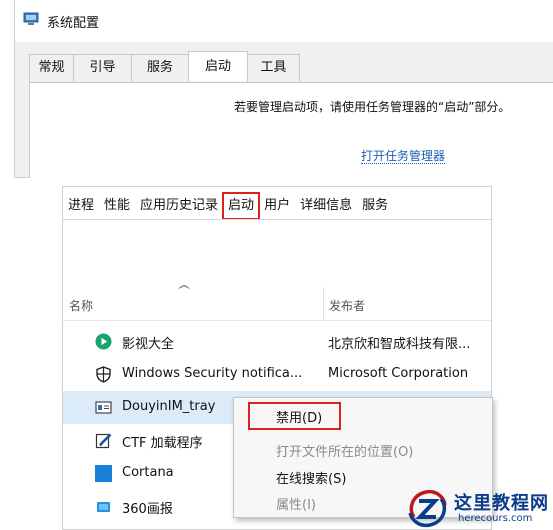 This screenshot has height=530, width=553. What do you see at coordinates (103, 473) in the screenshot?
I see `cortana-icon` at bounding box center [103, 473].